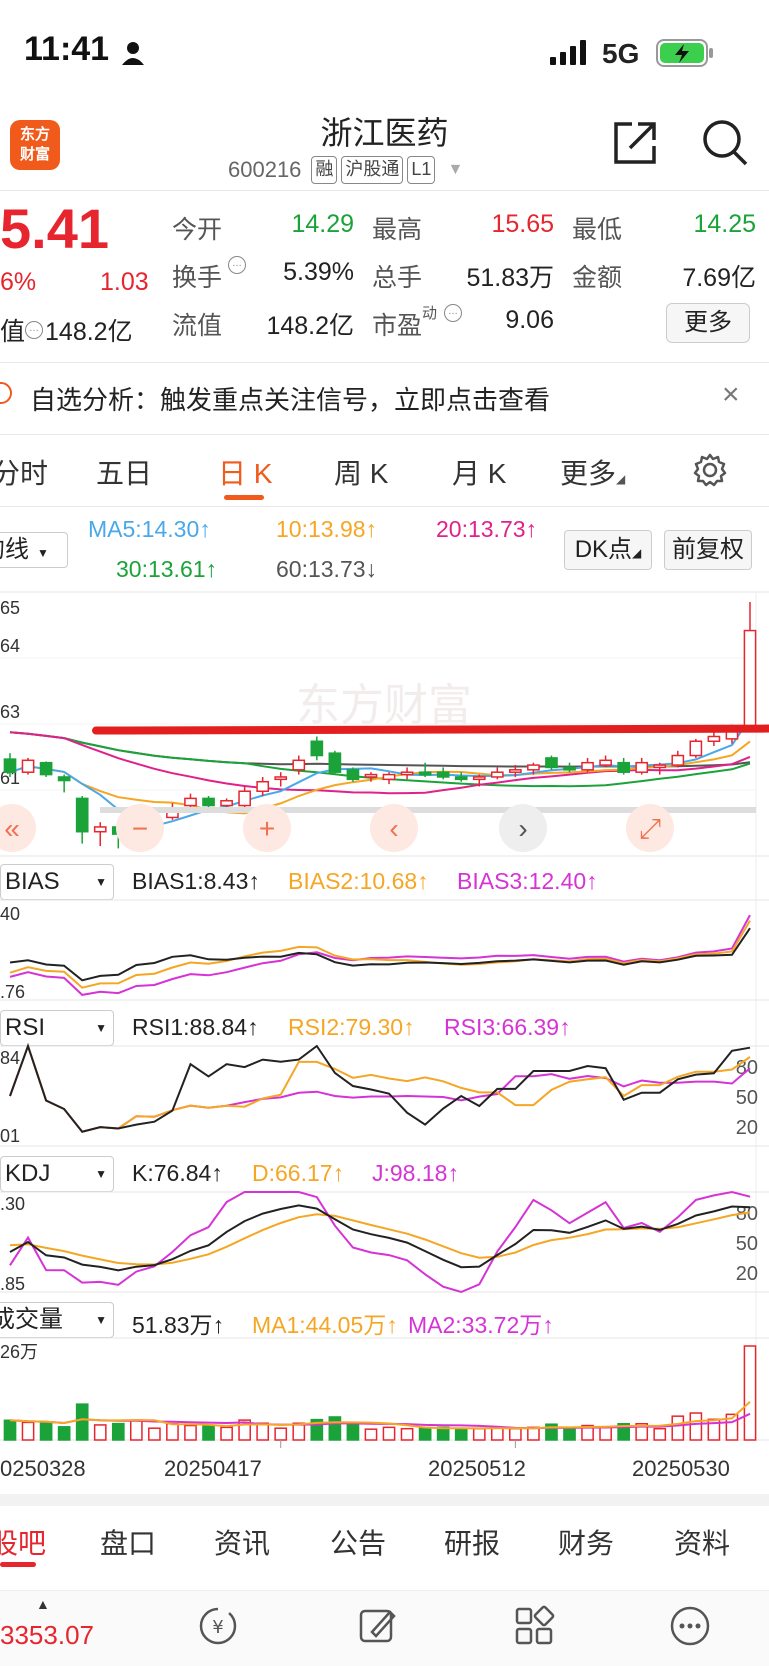  Describe the element at coordinates (725, 143) in the screenshot. I see `search-icon` at that location.